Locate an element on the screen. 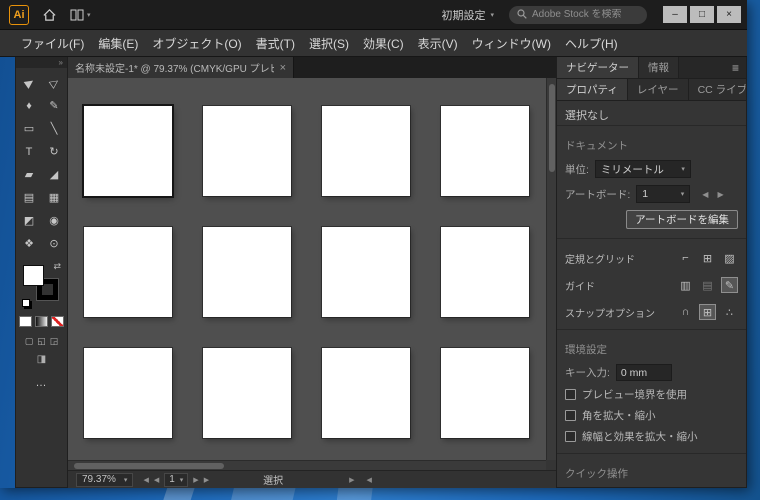 This screenshot has height=500, width=760. snap-to-grid-icon: ∩ is located at coordinates (685, 312).